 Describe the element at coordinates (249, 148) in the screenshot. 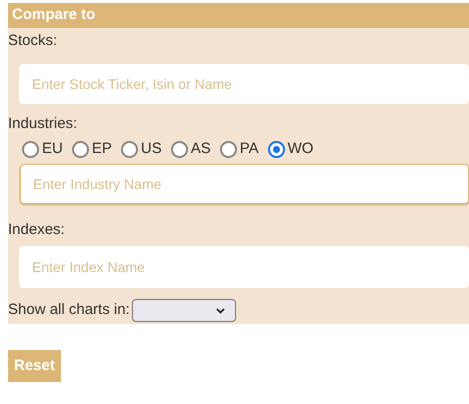

I see `radio-label: PA` at that location.